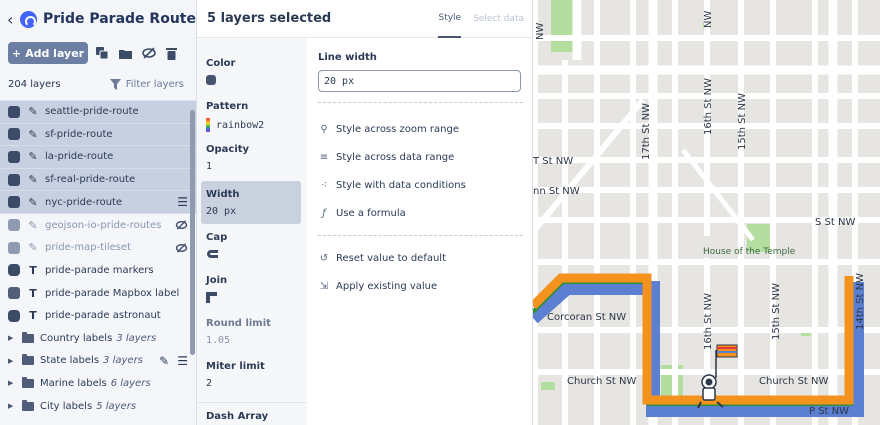 Image resolution: width=880 pixels, height=425 pixels. I want to click on hide-icon, so click(148, 53).